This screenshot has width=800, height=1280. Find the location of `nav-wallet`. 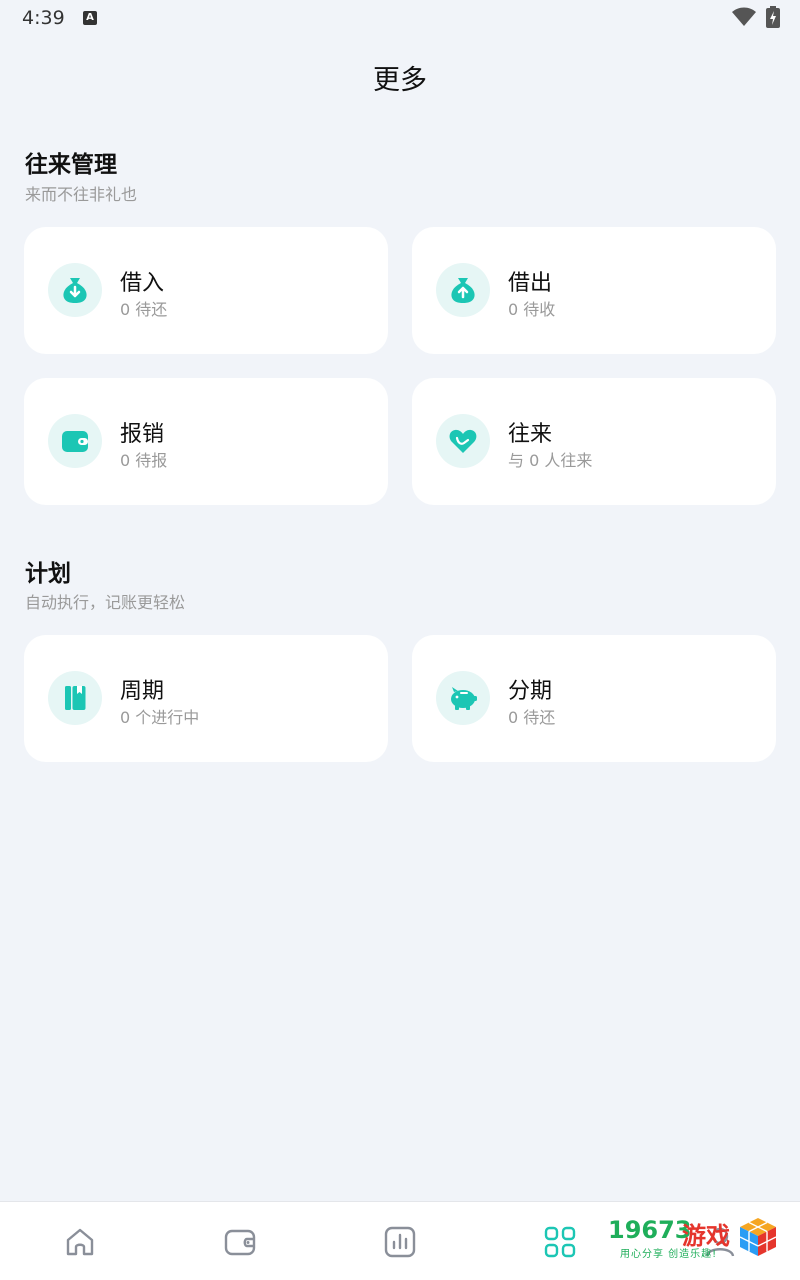

nav-wallet is located at coordinates (240, 1242).